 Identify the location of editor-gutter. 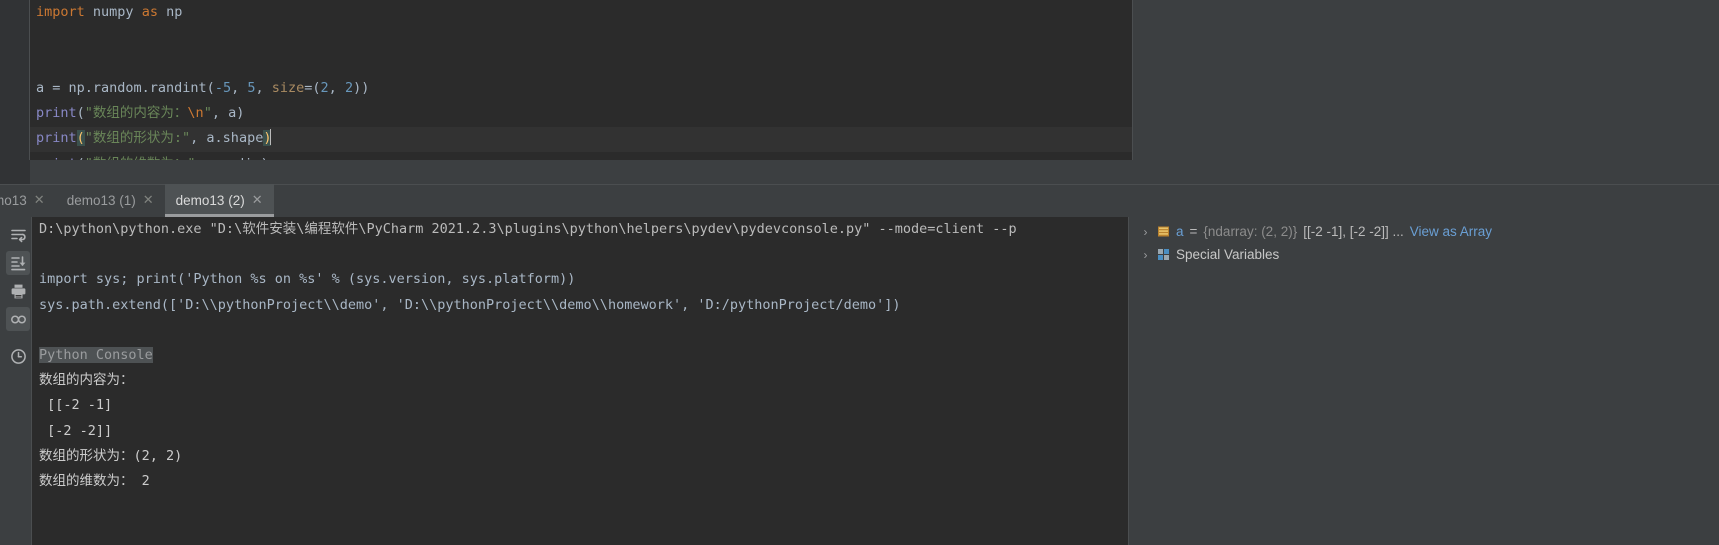
(15, 92).